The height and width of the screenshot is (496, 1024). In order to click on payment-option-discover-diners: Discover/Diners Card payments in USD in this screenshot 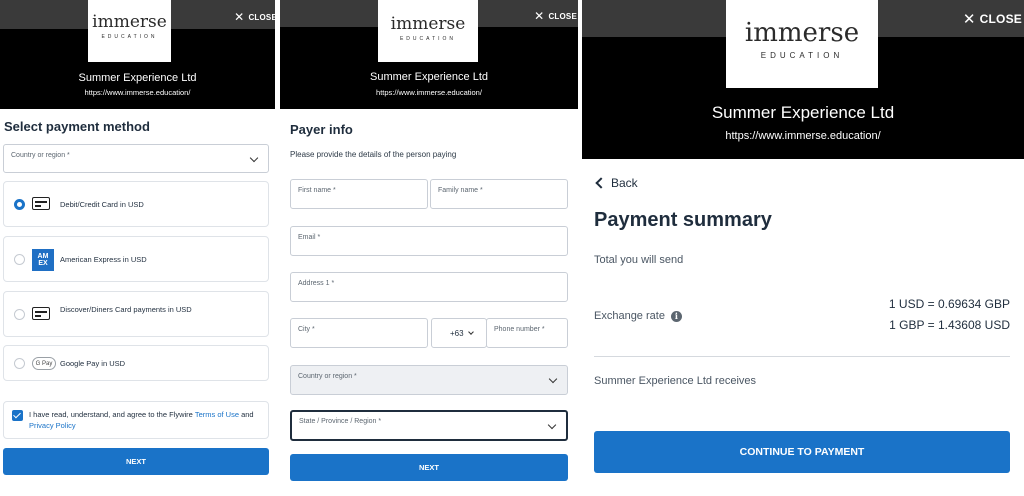, I will do `click(136, 314)`.